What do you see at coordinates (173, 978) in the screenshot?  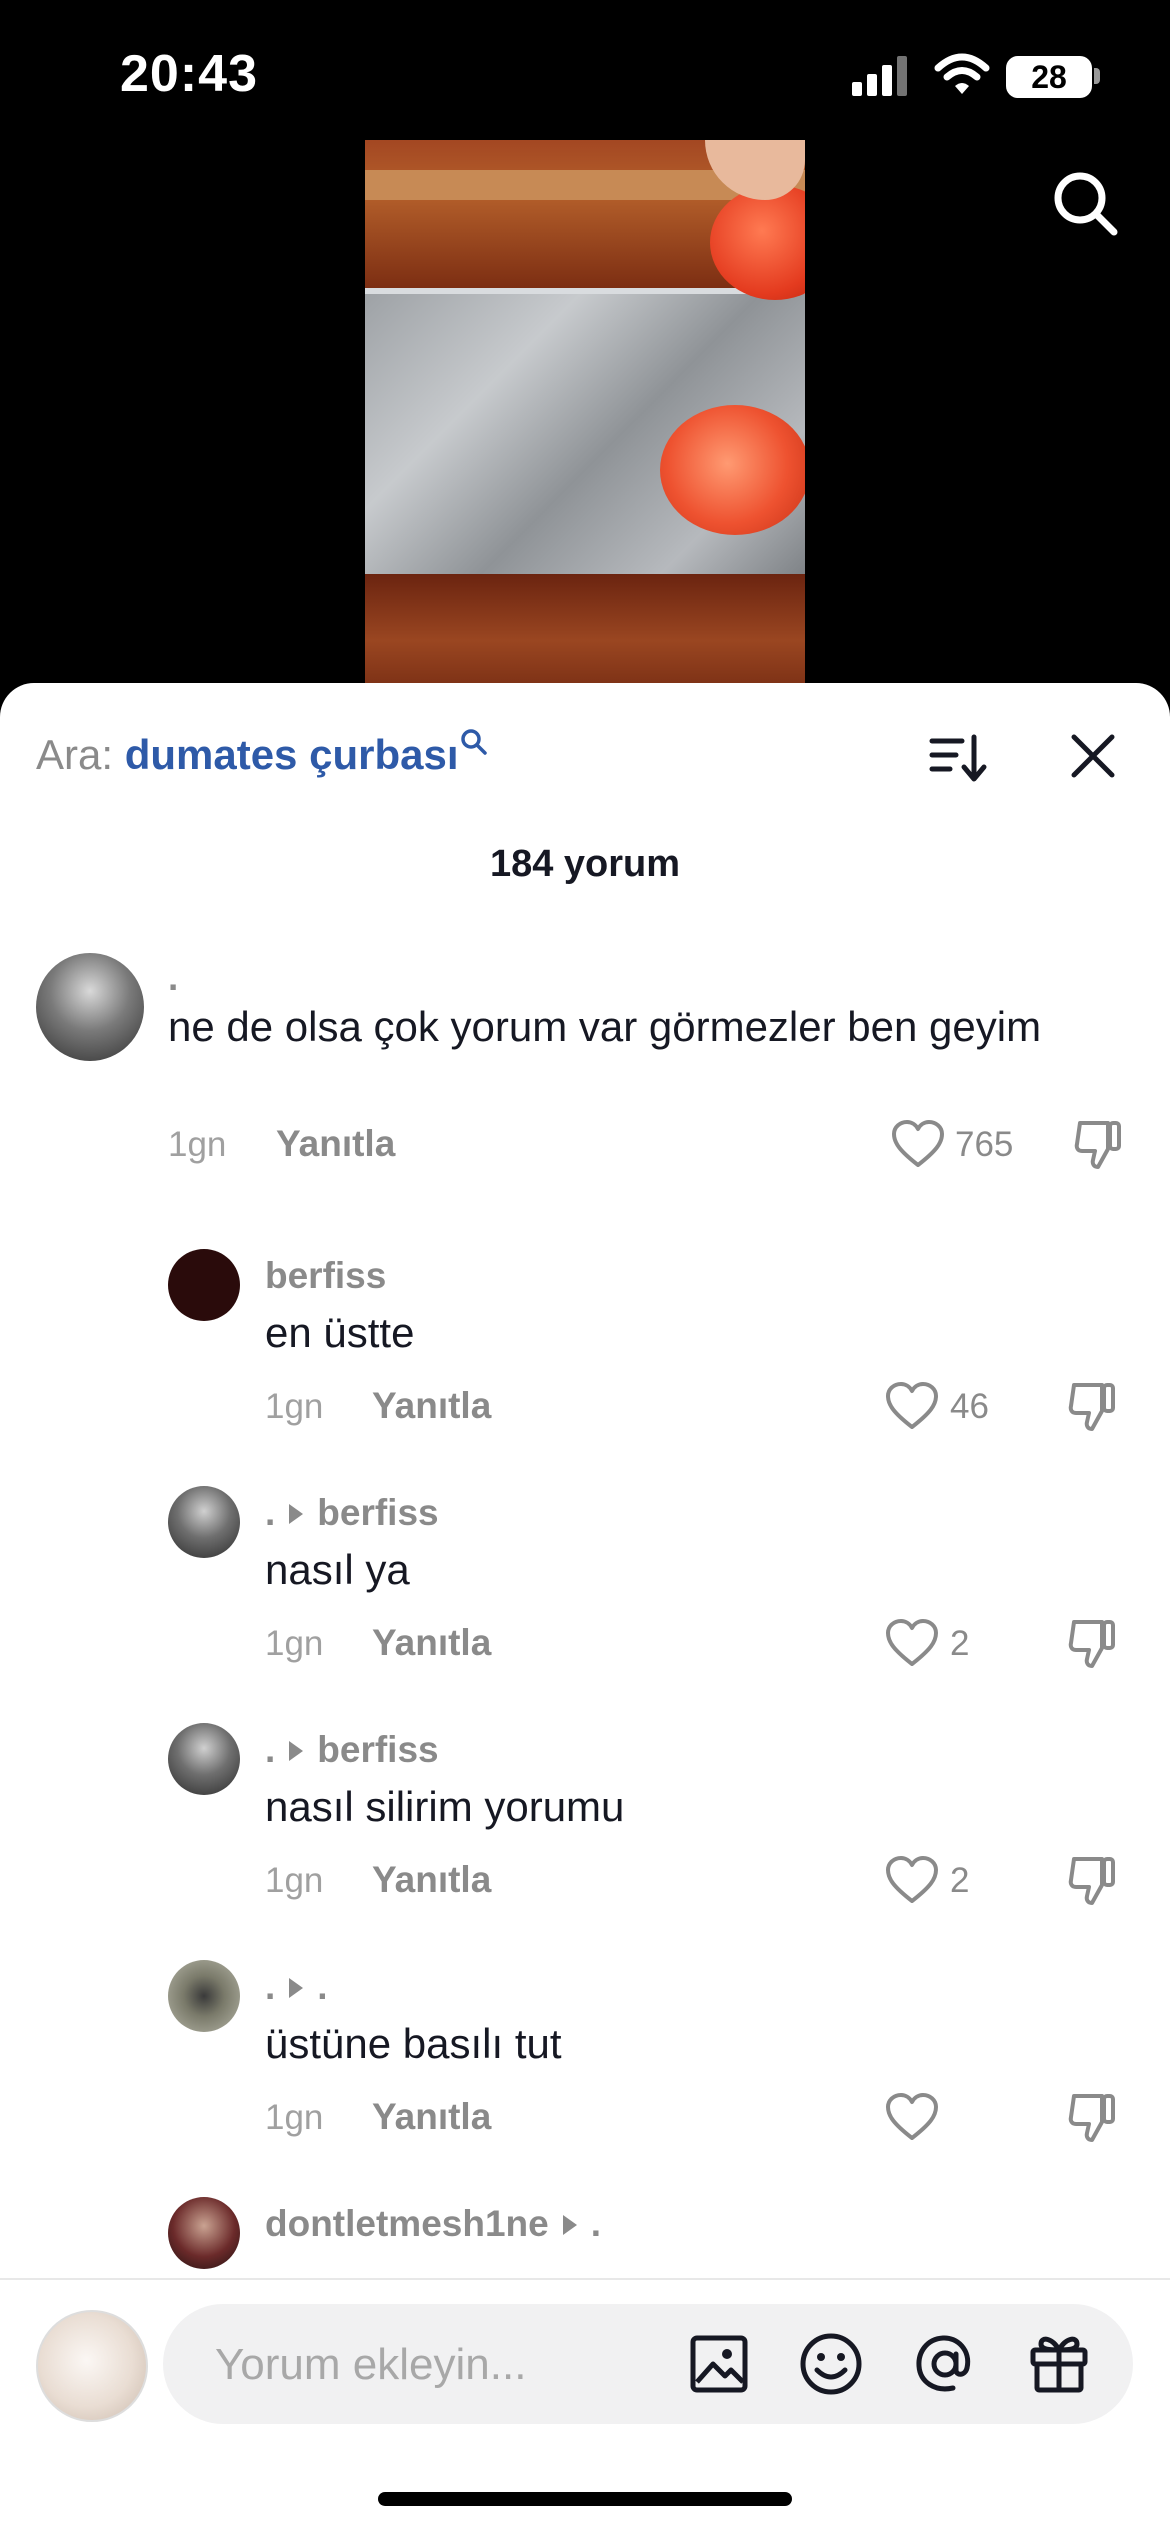 I see `comment-author: .` at bounding box center [173, 978].